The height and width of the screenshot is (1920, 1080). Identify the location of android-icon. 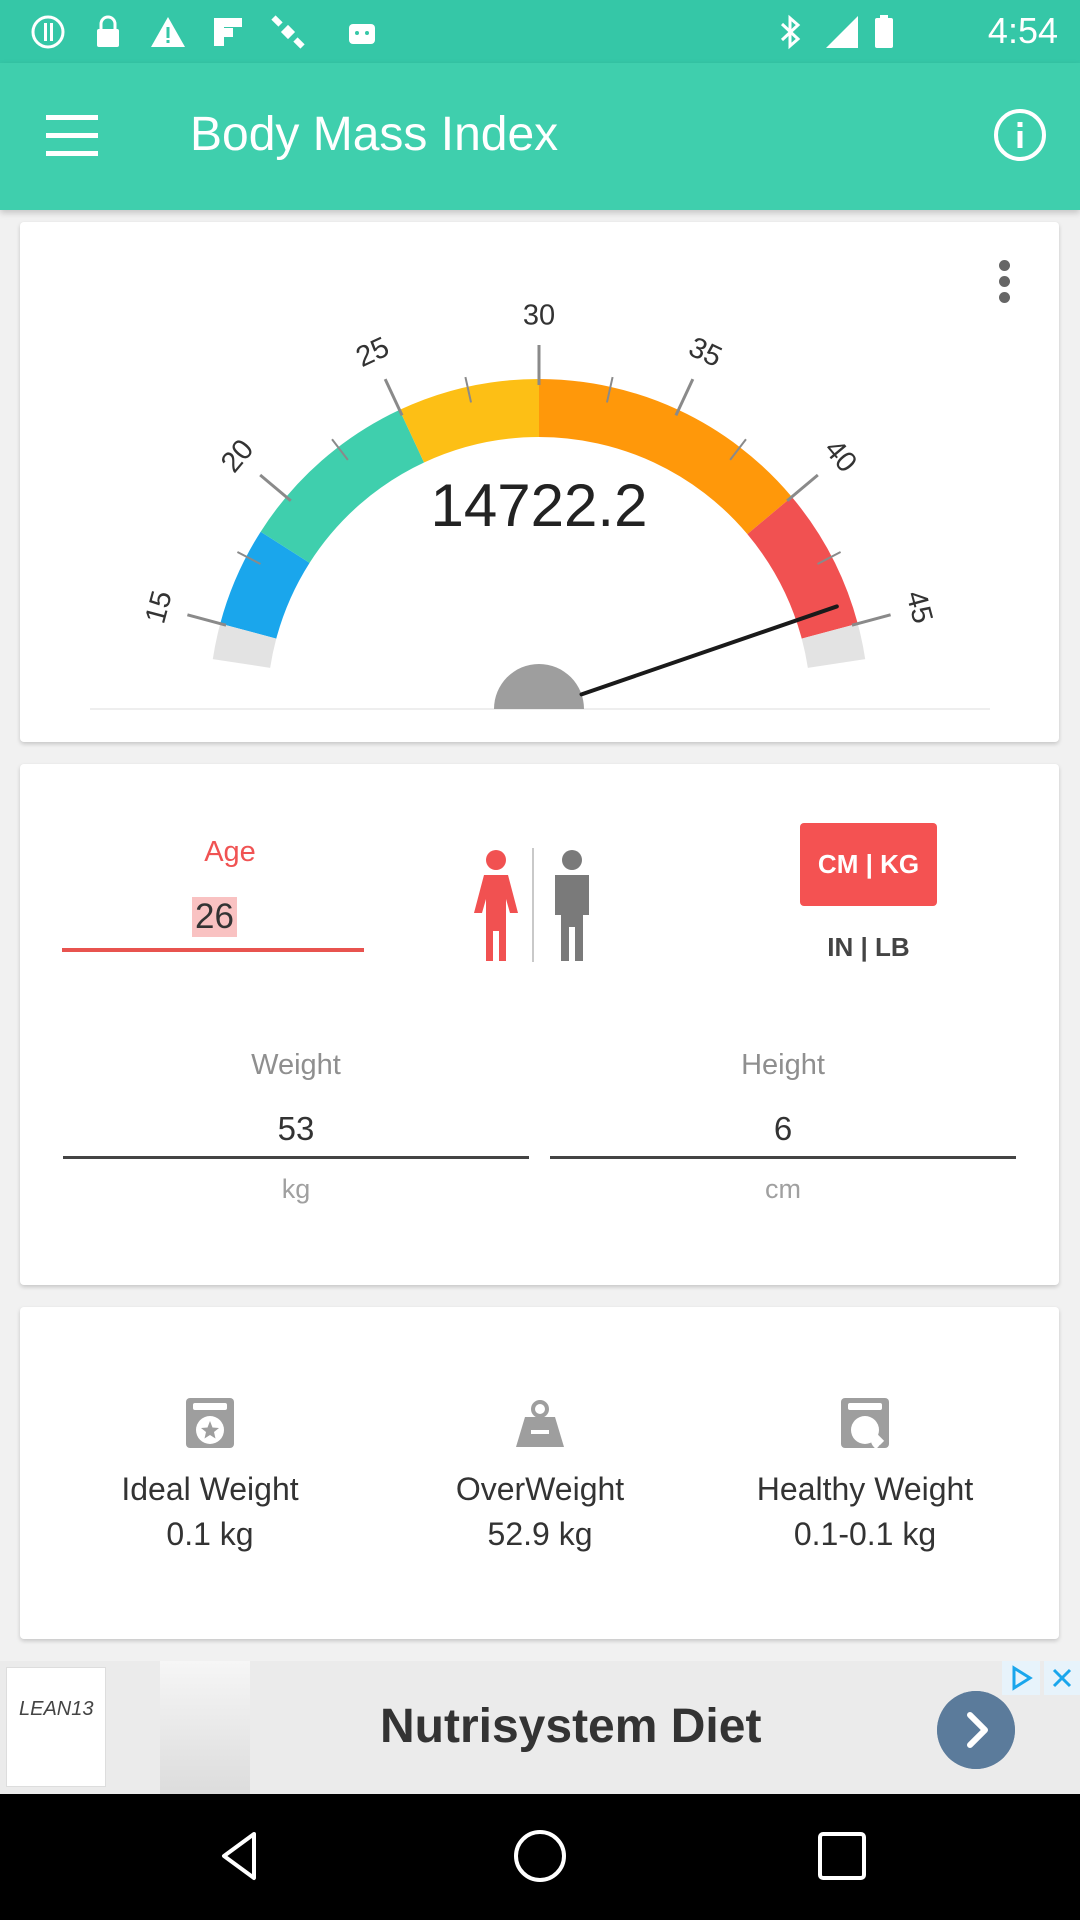
(362, 34).